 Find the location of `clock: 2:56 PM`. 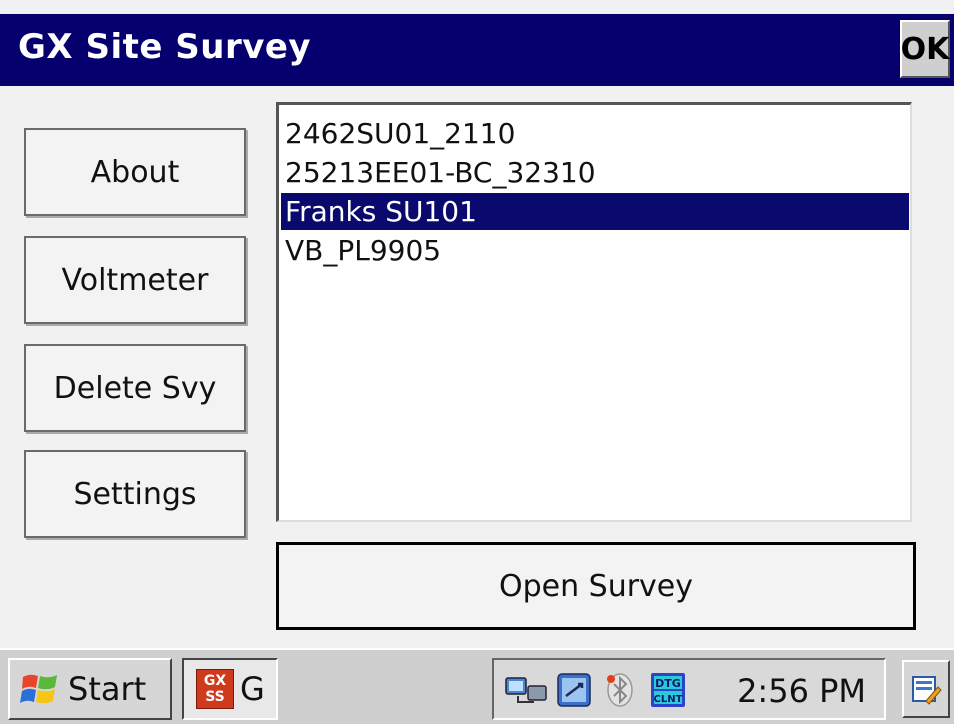

clock: 2:56 PM is located at coordinates (801, 691).